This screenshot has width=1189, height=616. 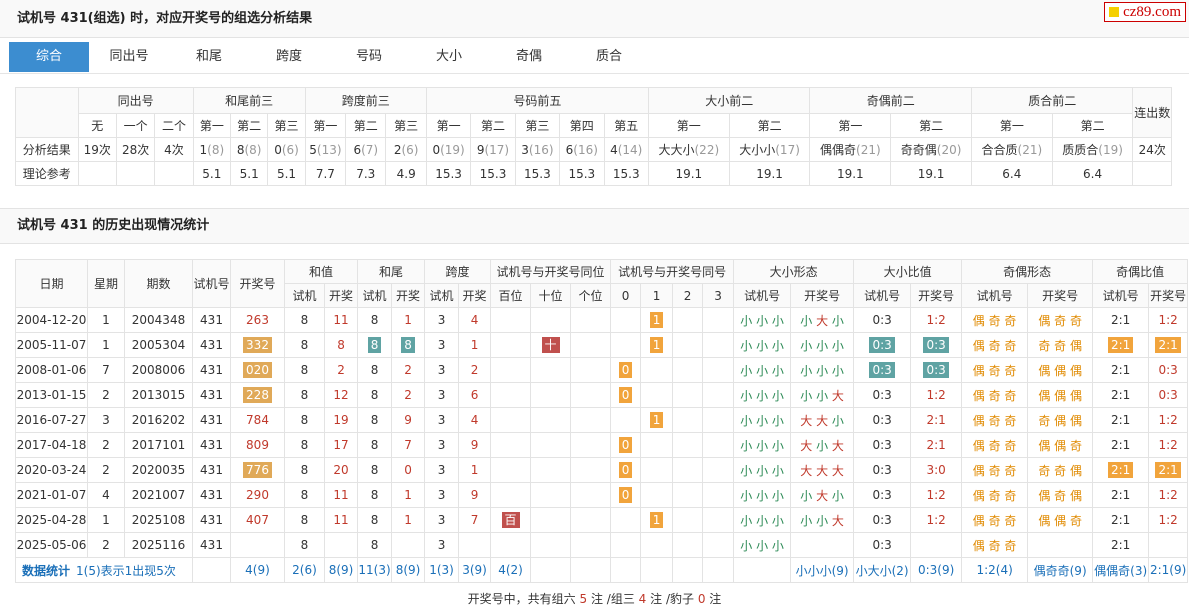 I want to click on logo-text: cz89.com, so click(x=1152, y=12).